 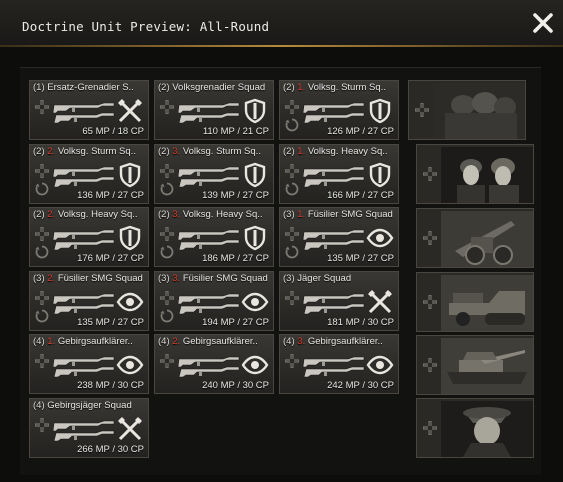 I want to click on unit-card: (4) 3. Gebirgsaufklärer.. 242 MP / 30 CP, so click(x=339, y=364).